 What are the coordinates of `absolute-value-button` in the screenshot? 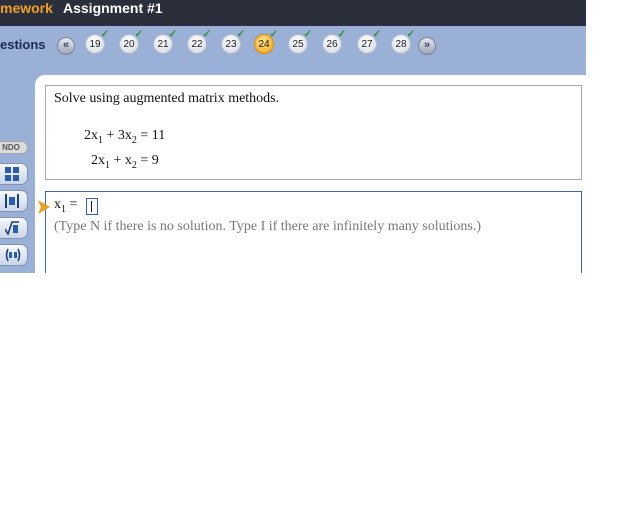 It's located at (14, 201).